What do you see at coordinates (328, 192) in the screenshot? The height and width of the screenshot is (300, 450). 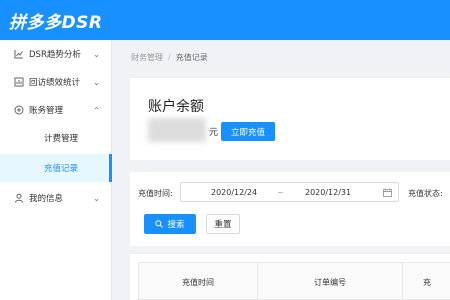 I see `end-date-value: 2020/12/31` at bounding box center [328, 192].